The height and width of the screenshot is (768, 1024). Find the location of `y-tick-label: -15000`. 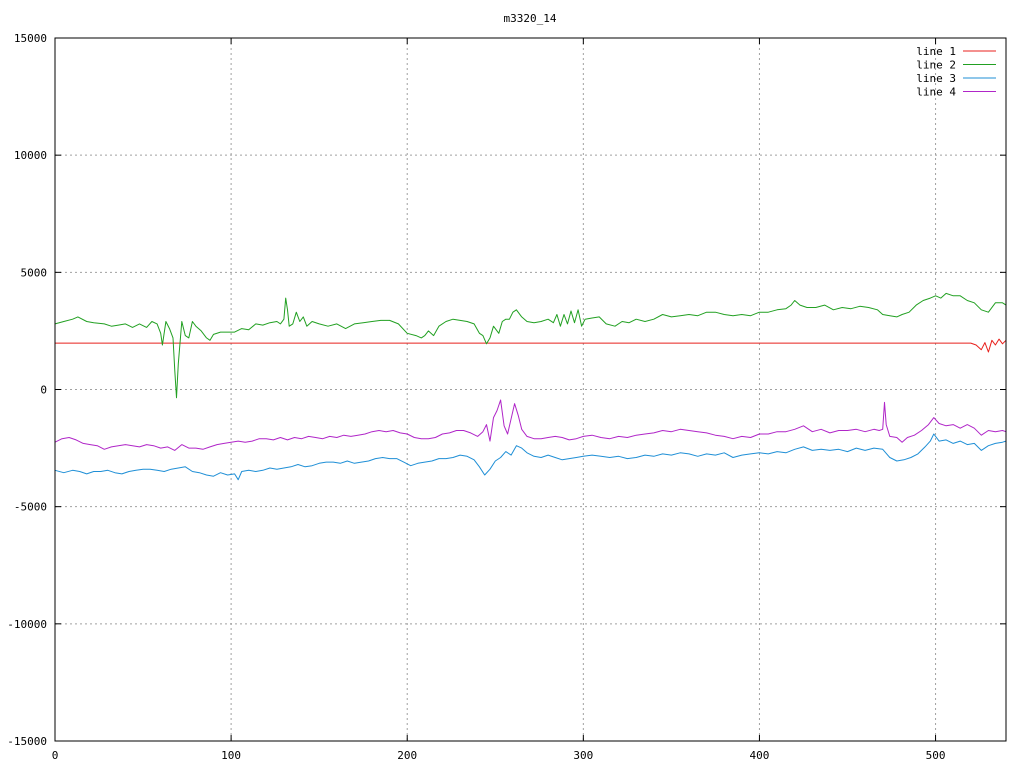

y-tick-label: -15000 is located at coordinates (27, 741).